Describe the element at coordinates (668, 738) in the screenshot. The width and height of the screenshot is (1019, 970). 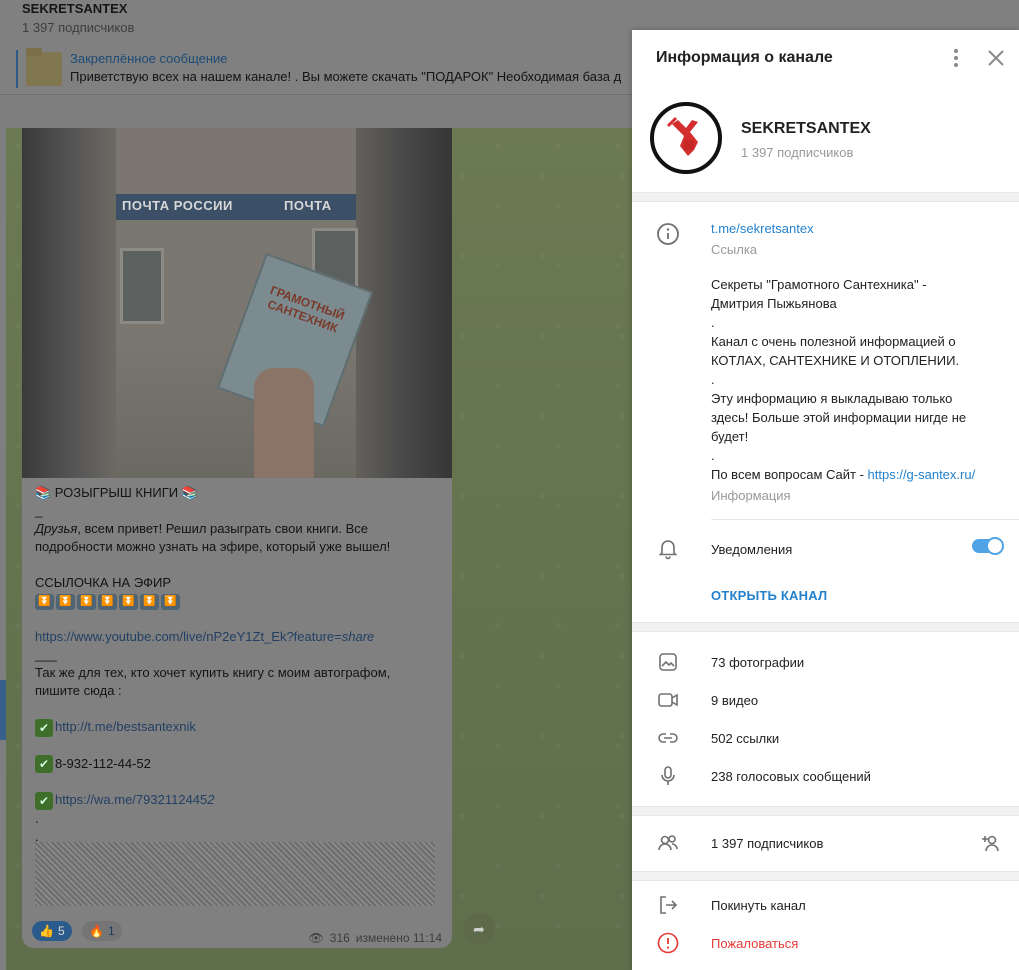
I see `link-icon` at that location.